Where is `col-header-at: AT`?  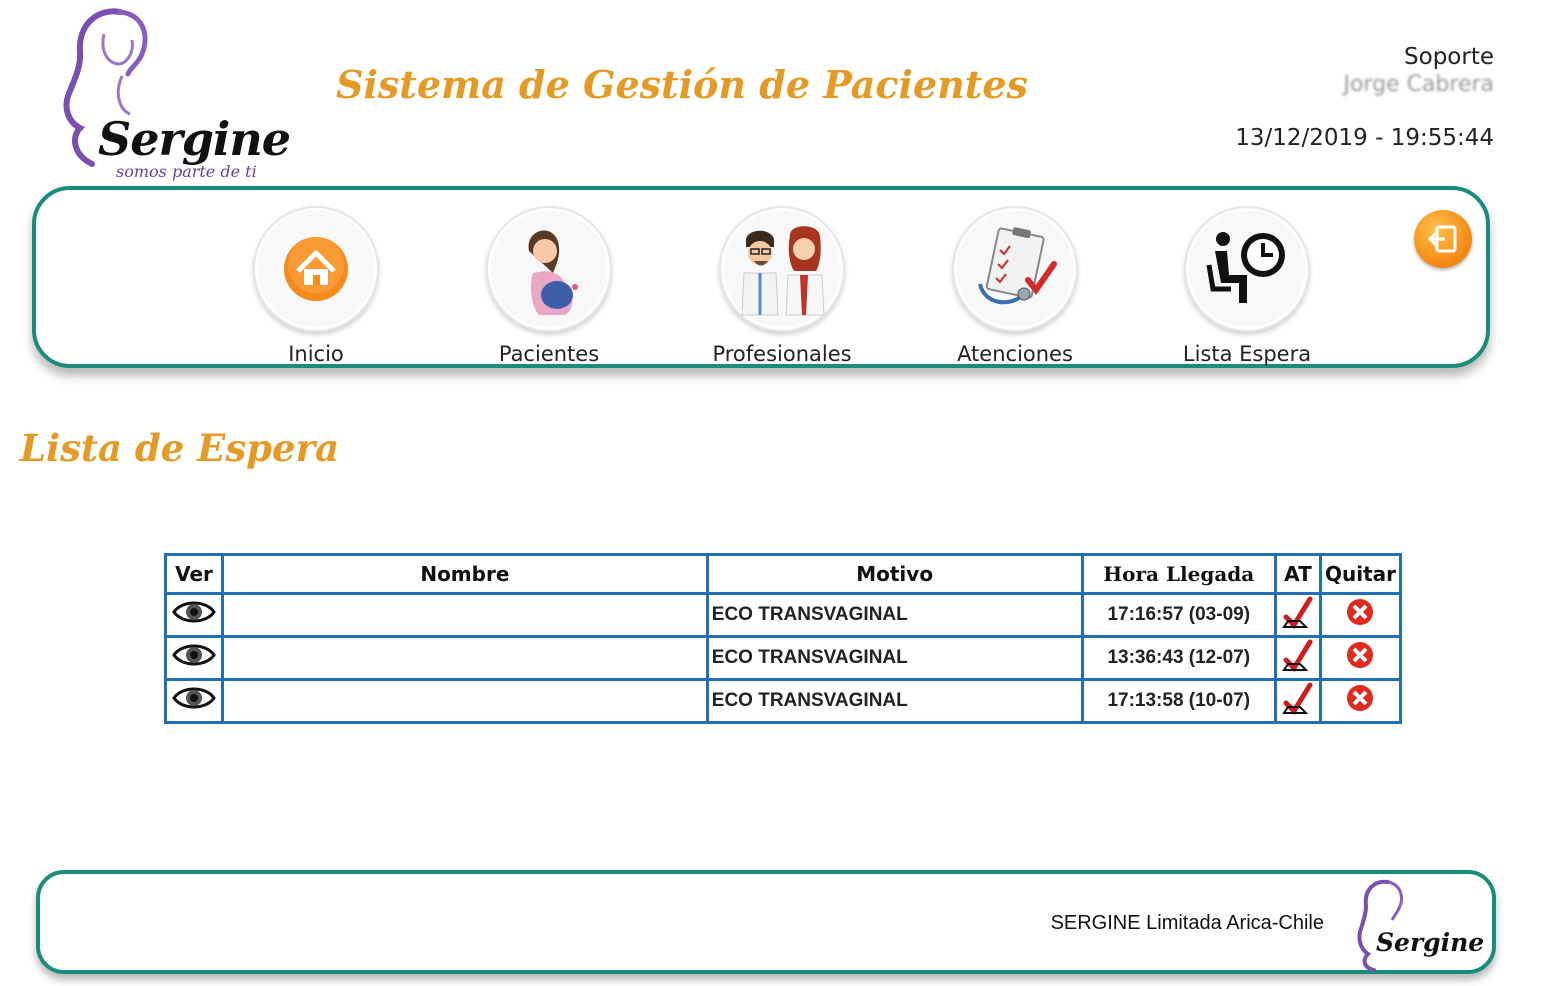
col-header-at: AT is located at coordinates (1297, 574).